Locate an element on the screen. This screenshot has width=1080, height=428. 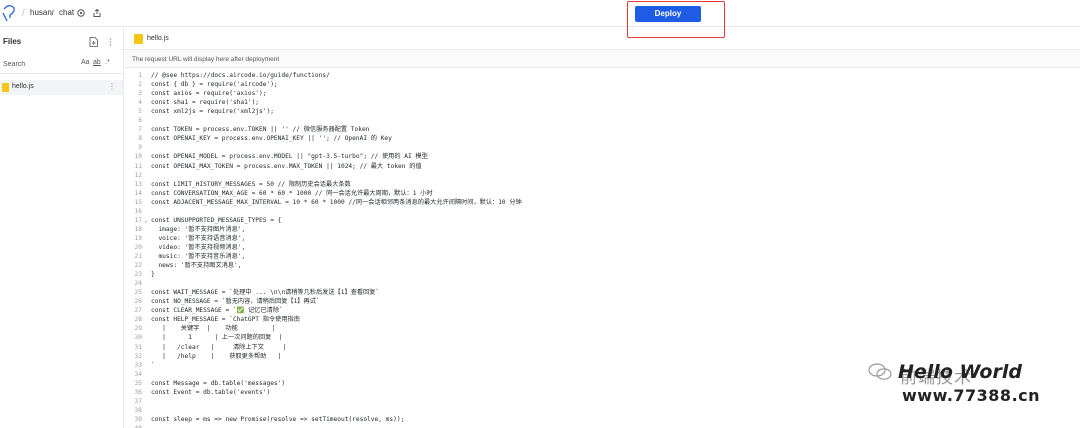
files-title: Files is located at coordinates (12, 41).